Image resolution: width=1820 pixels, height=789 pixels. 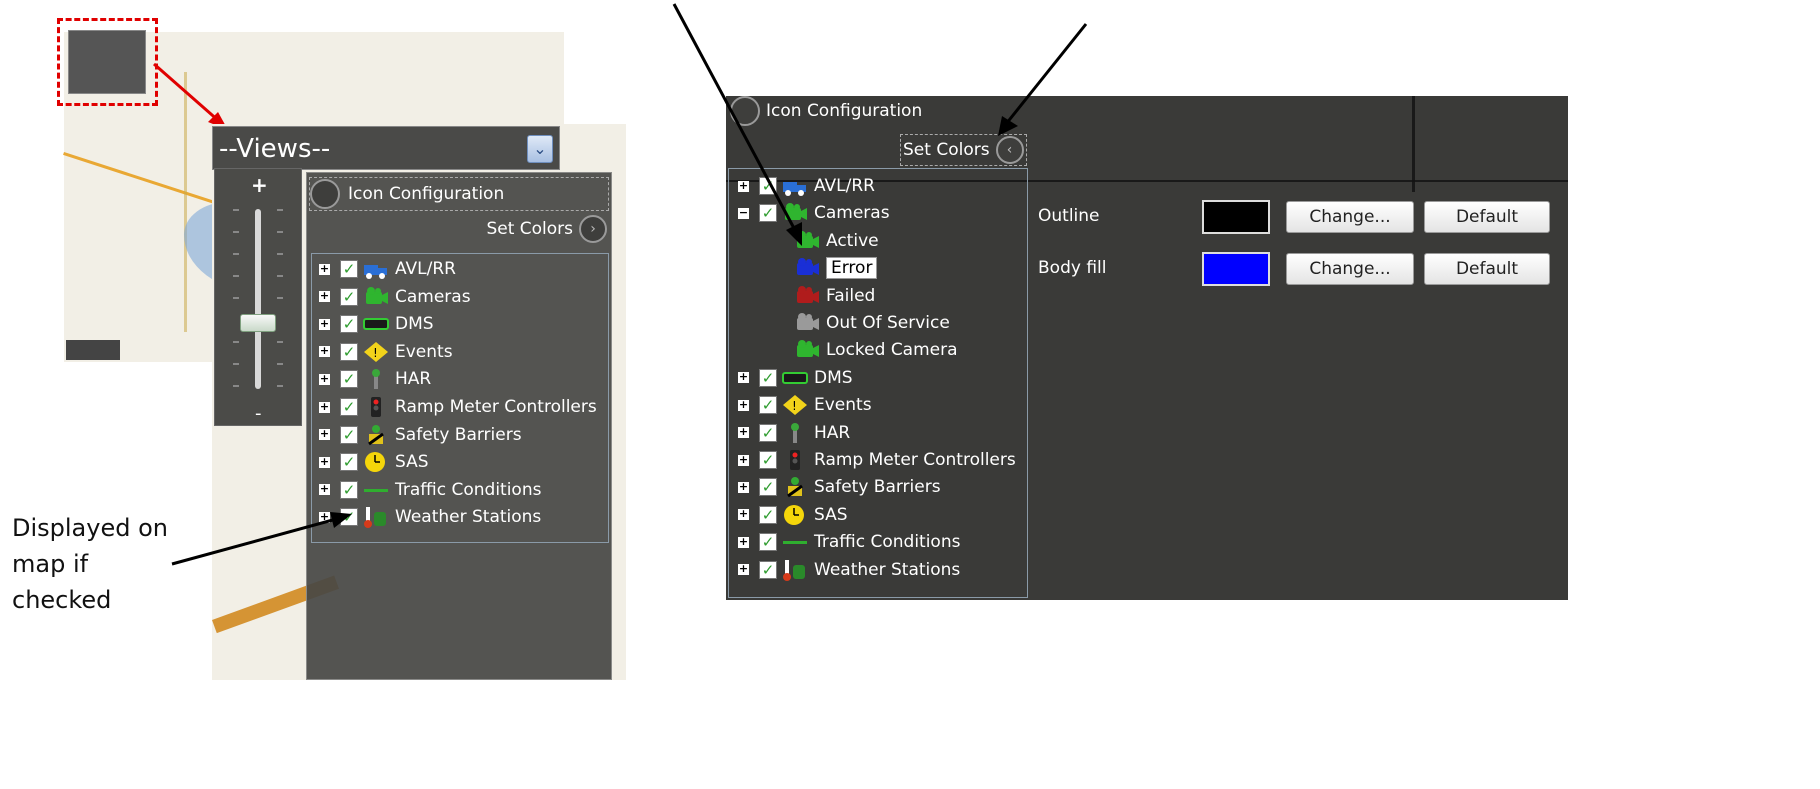 What do you see at coordinates (1009, 150) in the screenshot?
I see `chevron-left-icon: ‹` at bounding box center [1009, 150].